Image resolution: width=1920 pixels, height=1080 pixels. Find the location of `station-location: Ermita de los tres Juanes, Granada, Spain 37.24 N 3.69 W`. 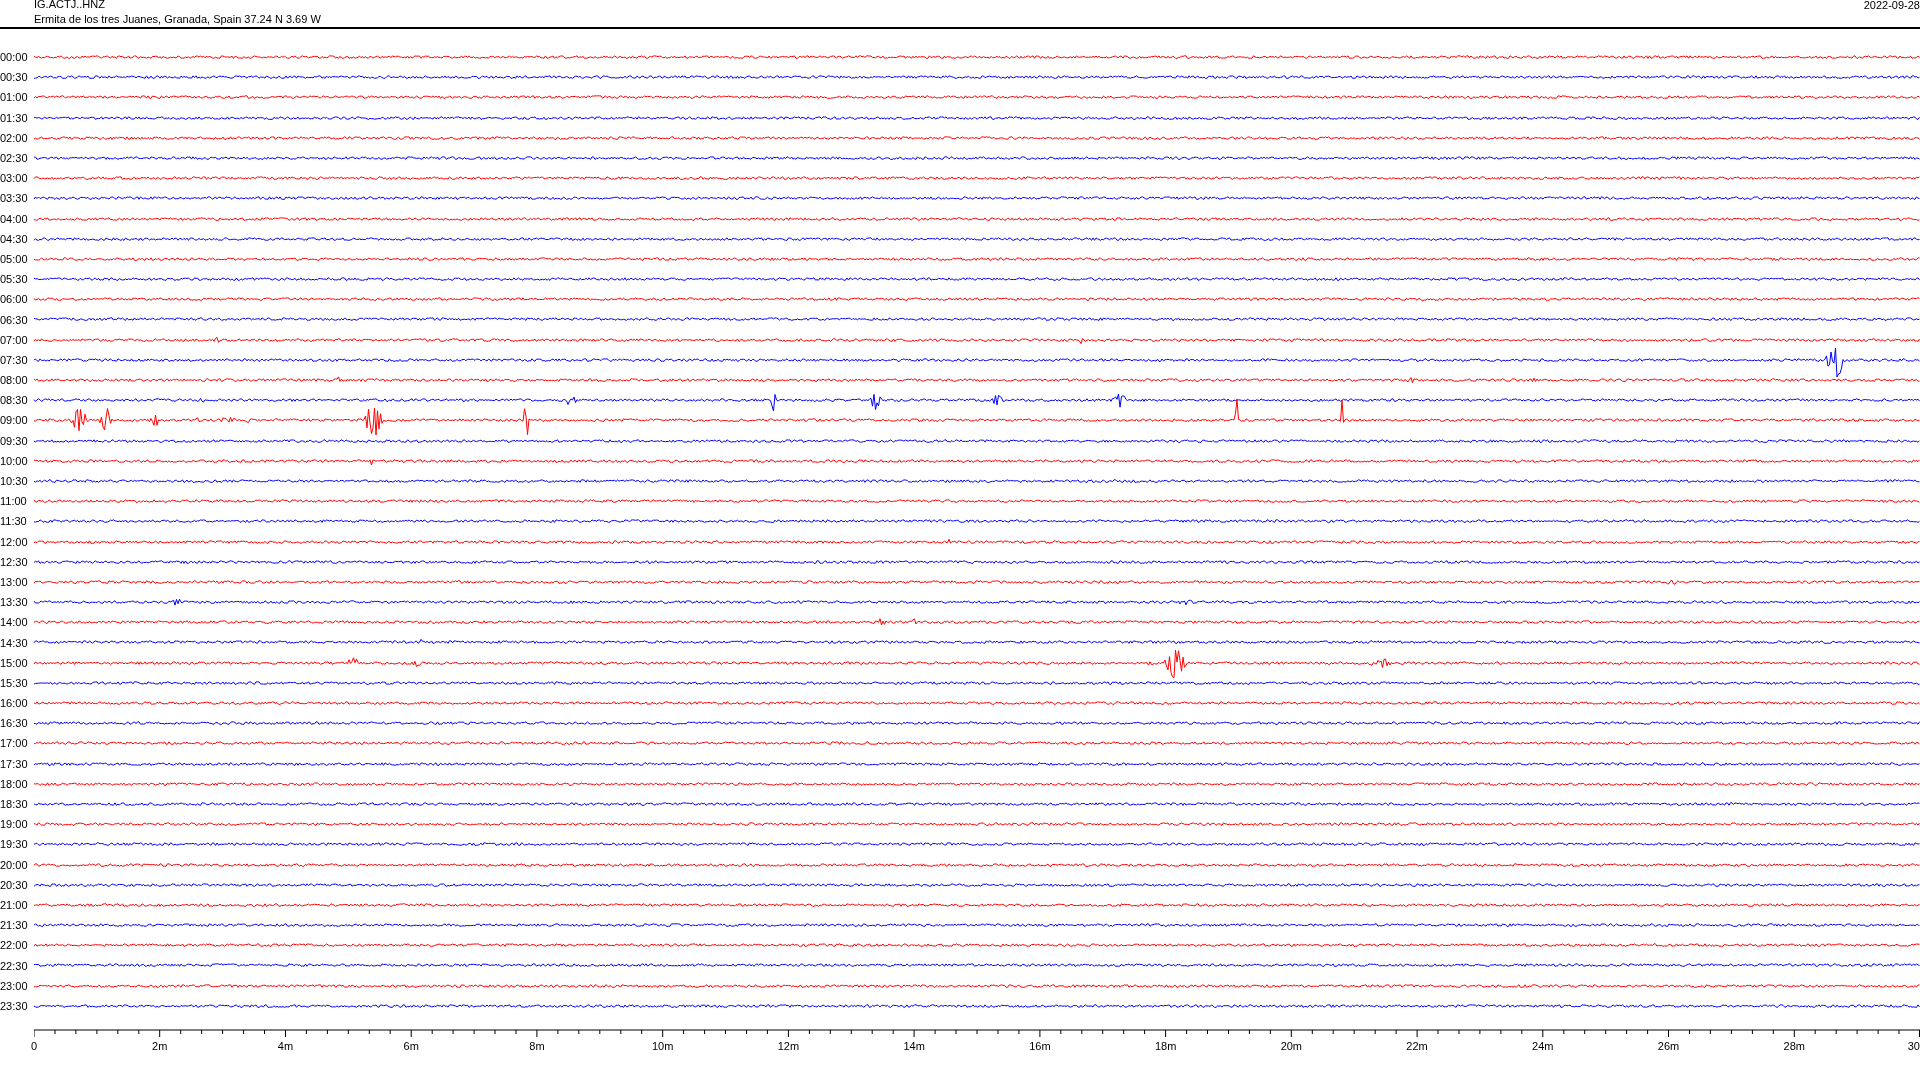

station-location: Ermita de los tres Juanes, Granada, Spain 37.24 N 3.69 W is located at coordinates (177, 19).